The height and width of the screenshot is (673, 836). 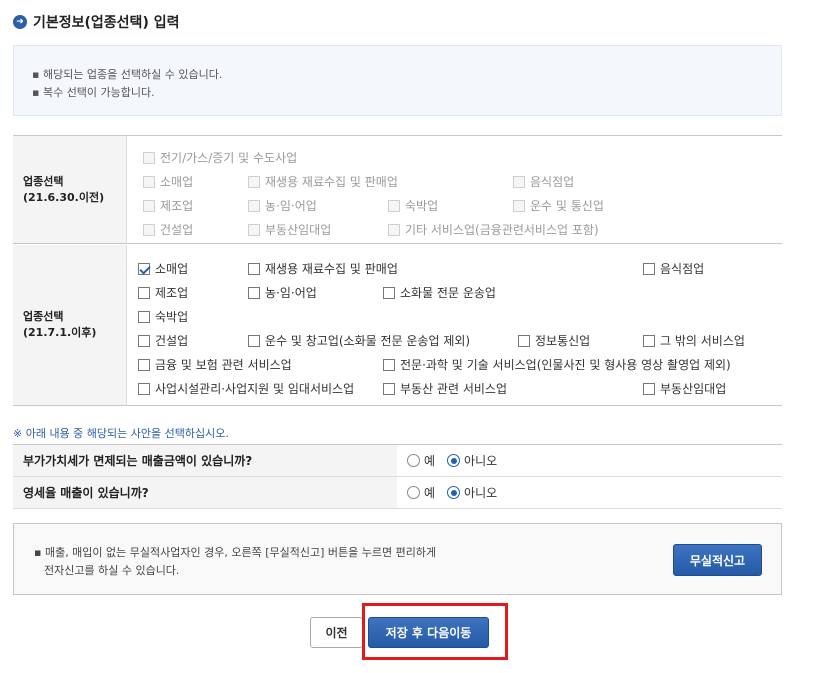 What do you see at coordinates (220, 157) in the screenshot?
I see `old-checkbox-utilities: 전기/가스/증기 및 수도사업` at bounding box center [220, 157].